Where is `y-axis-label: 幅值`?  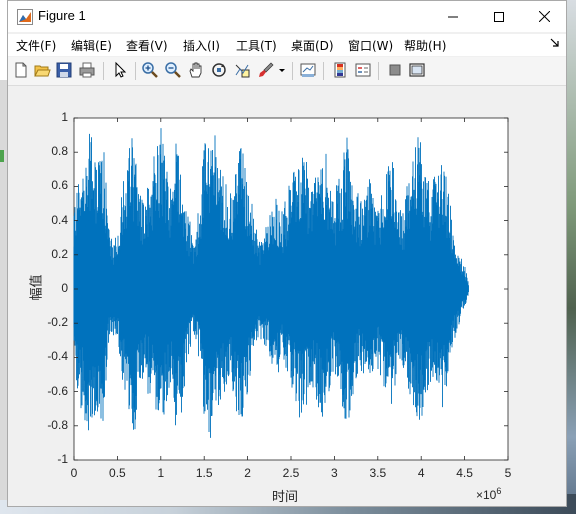 y-axis-label: 幅值 is located at coordinates (37, 287).